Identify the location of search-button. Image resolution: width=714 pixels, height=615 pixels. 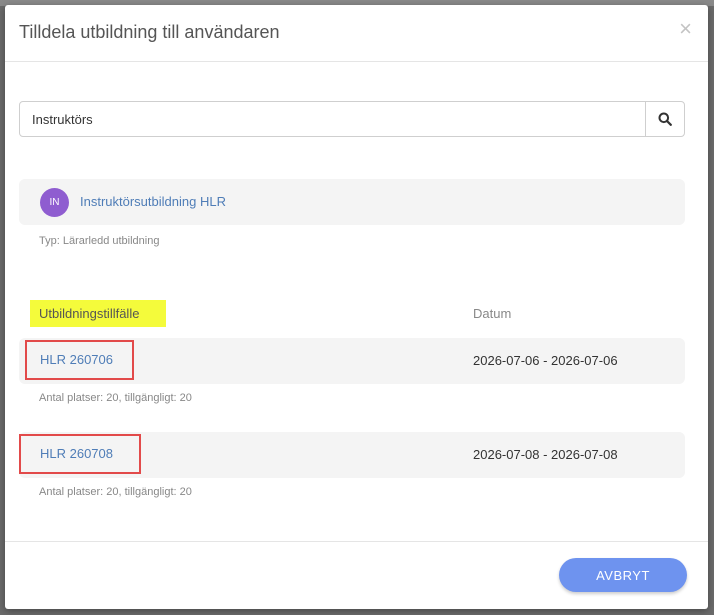
(664, 119).